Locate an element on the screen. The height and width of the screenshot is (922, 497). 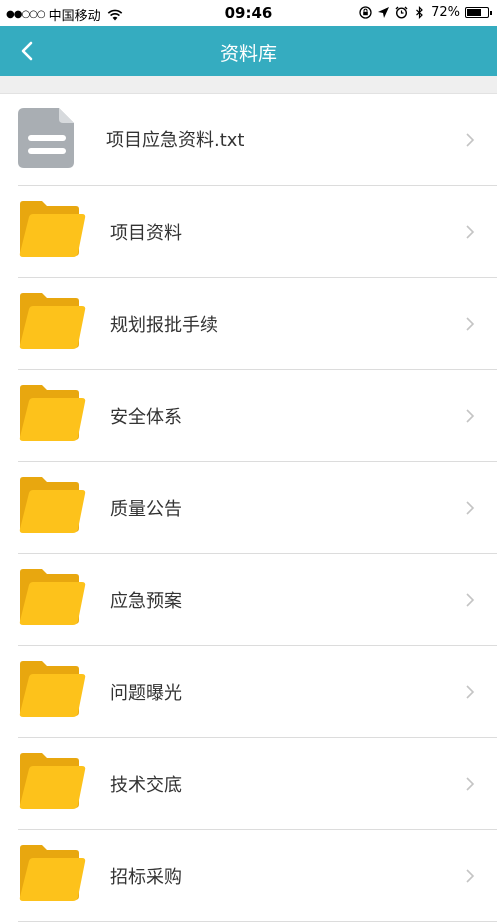
alarm-icon is located at coordinates (401, 12).